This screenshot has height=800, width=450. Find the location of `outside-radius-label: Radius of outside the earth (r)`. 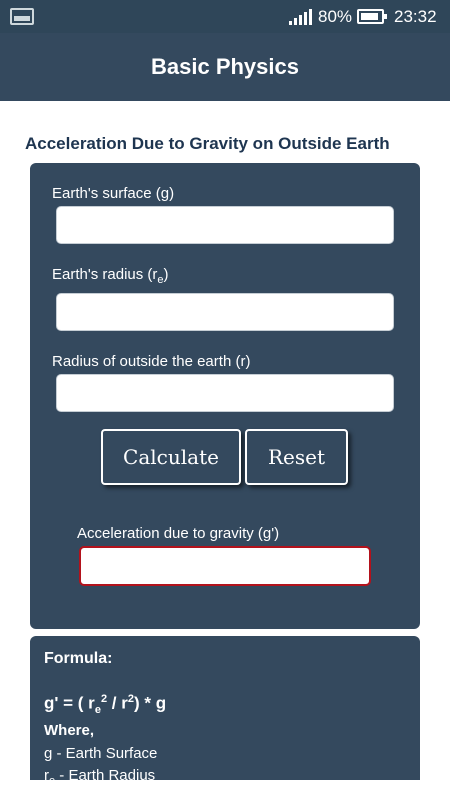

outside-radius-label: Radius of outside the earth (r) is located at coordinates (151, 361).